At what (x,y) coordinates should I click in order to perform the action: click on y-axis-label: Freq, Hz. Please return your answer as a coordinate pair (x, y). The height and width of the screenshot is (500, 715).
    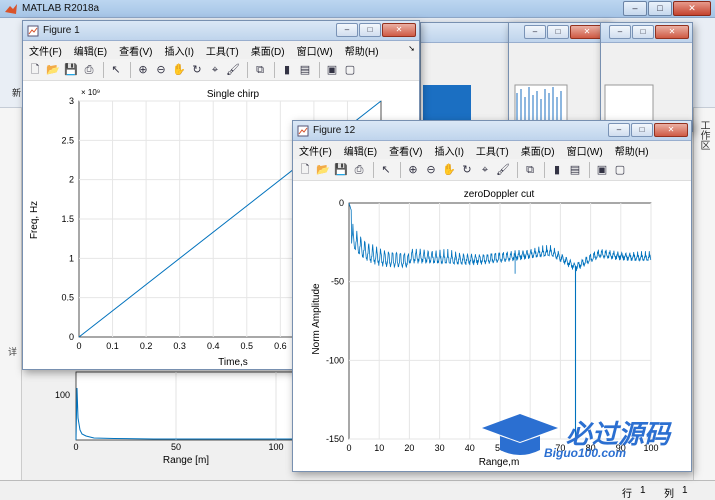
    Looking at the image, I should click on (34, 220).